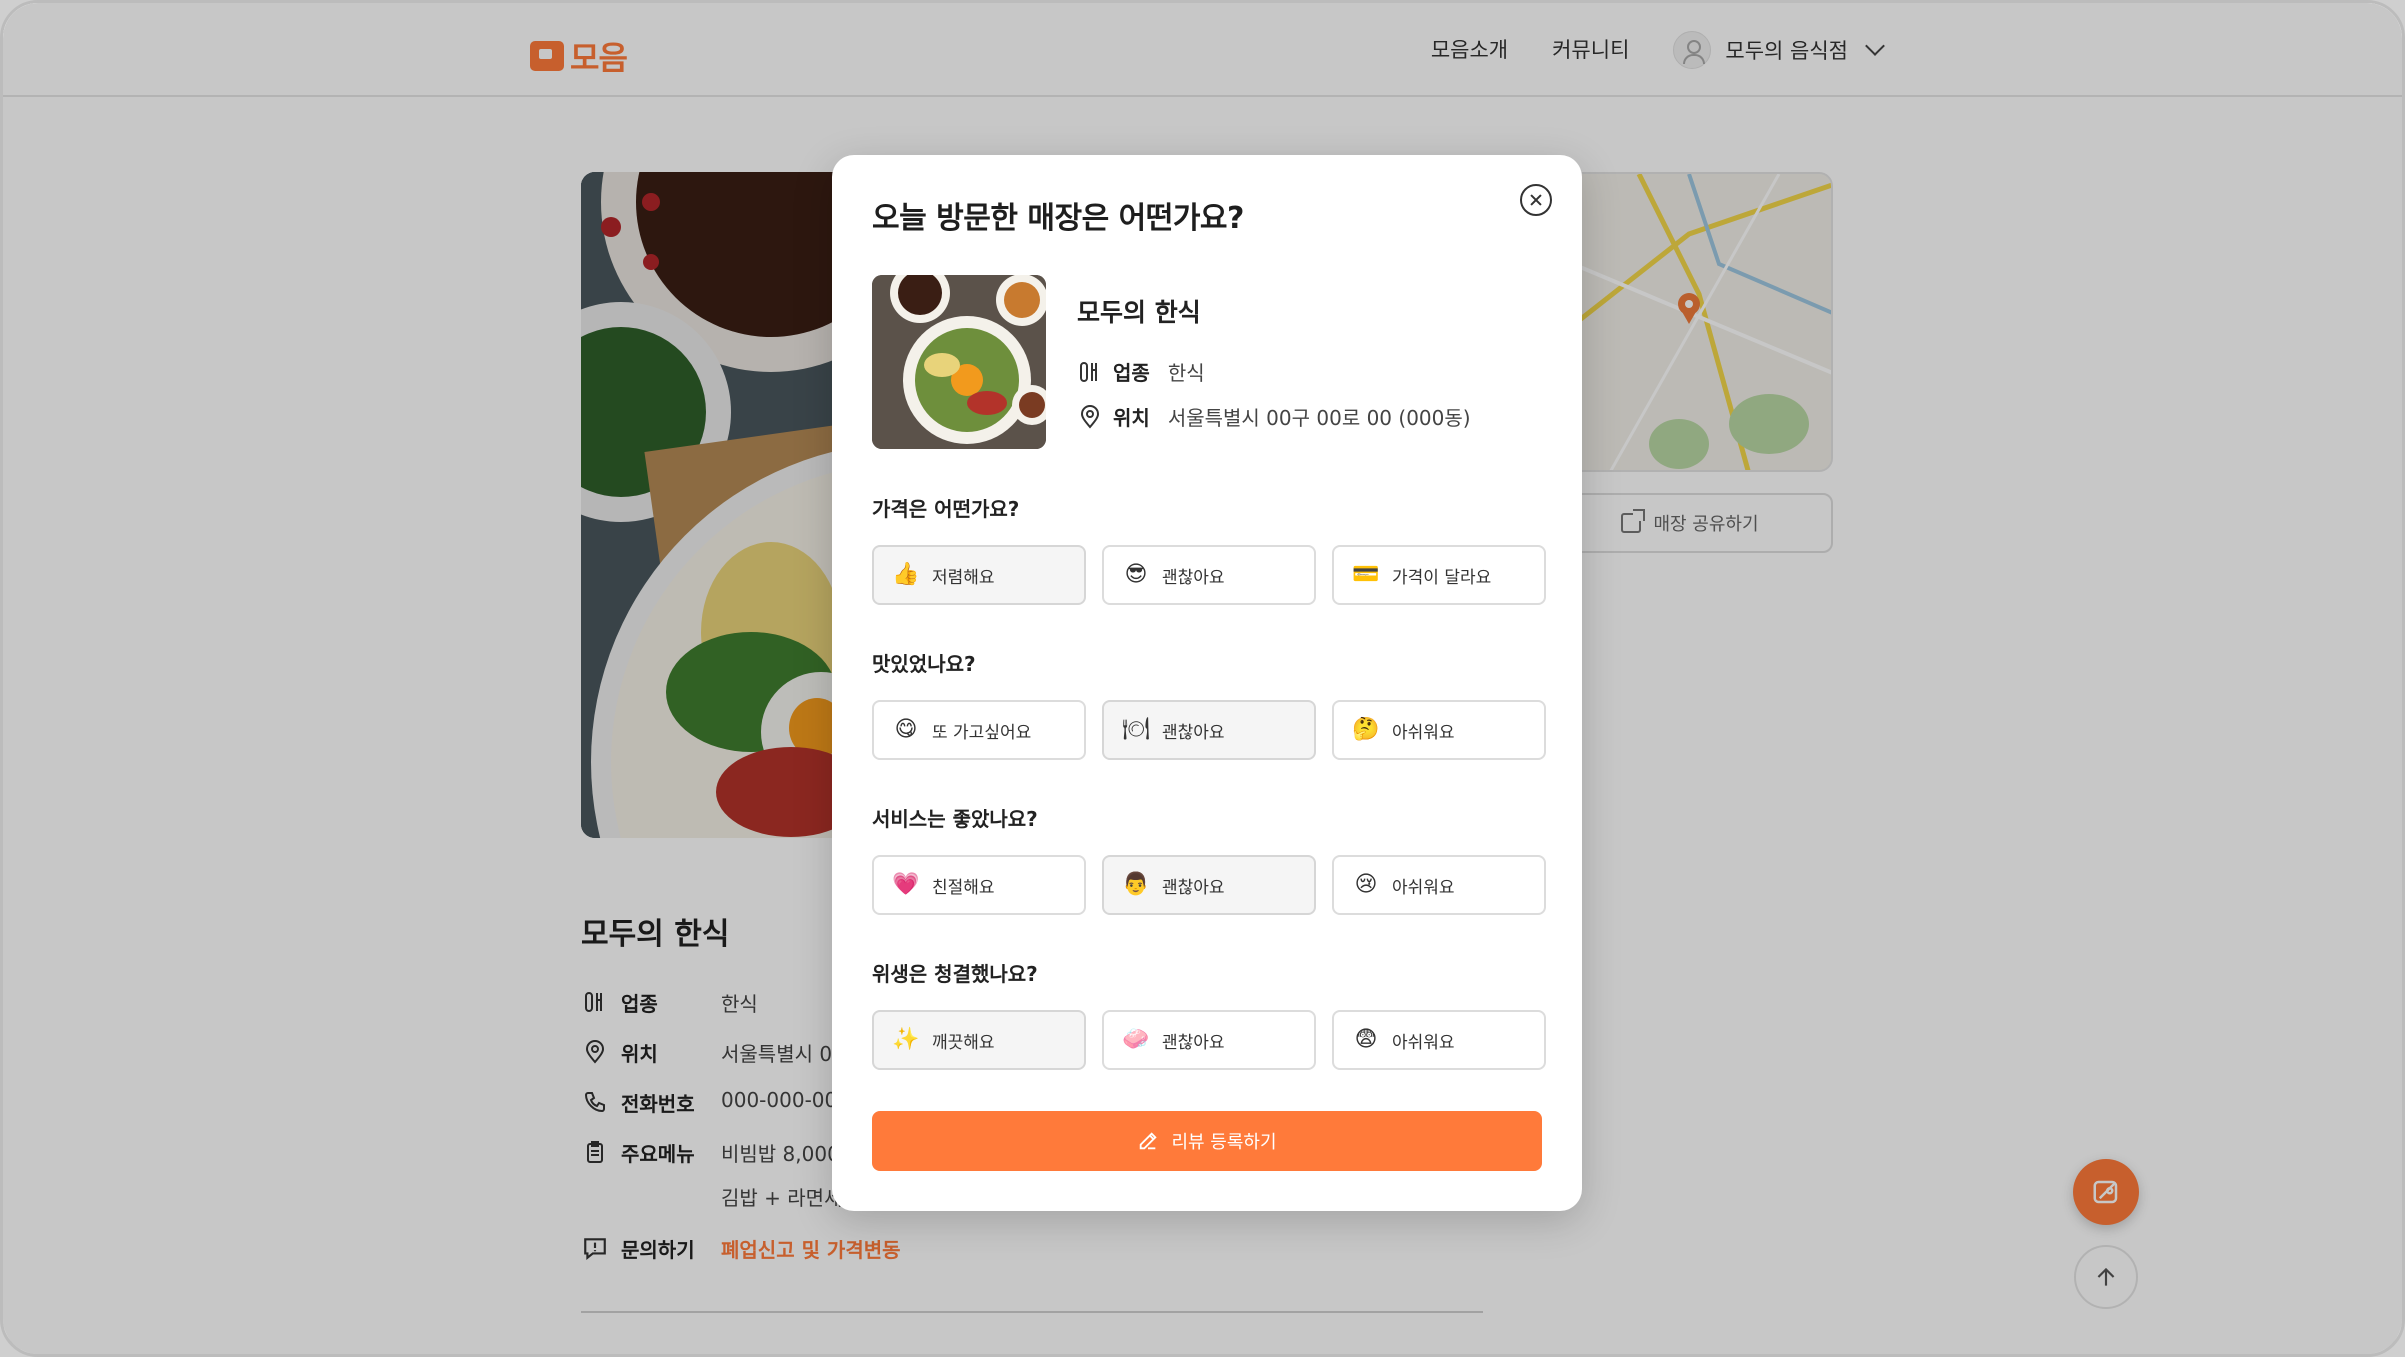 This screenshot has width=2405, height=1357. I want to click on thumbs-up-icon: 👍, so click(906, 574).